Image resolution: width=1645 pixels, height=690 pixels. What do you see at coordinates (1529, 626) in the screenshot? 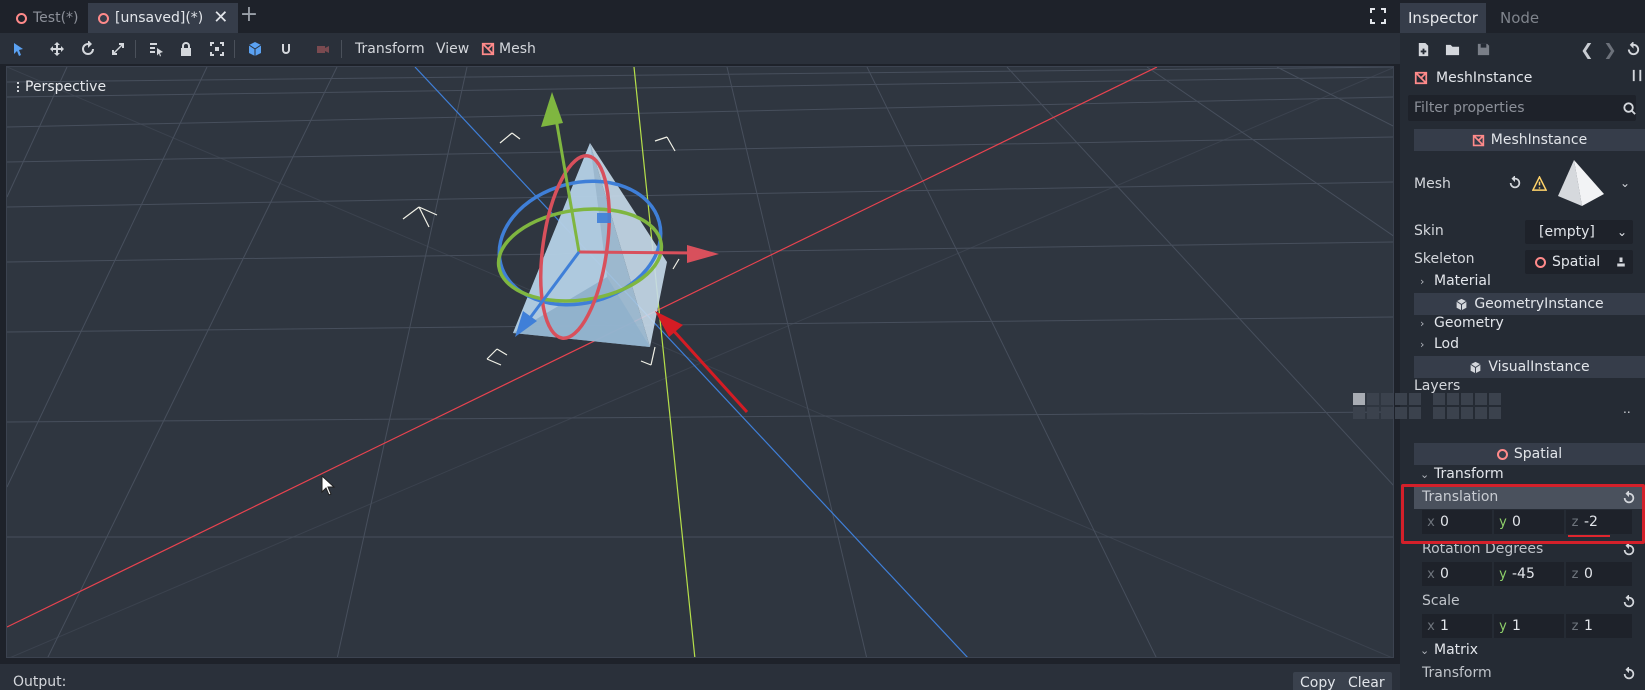
I see `scale-y-field: y 1` at bounding box center [1529, 626].